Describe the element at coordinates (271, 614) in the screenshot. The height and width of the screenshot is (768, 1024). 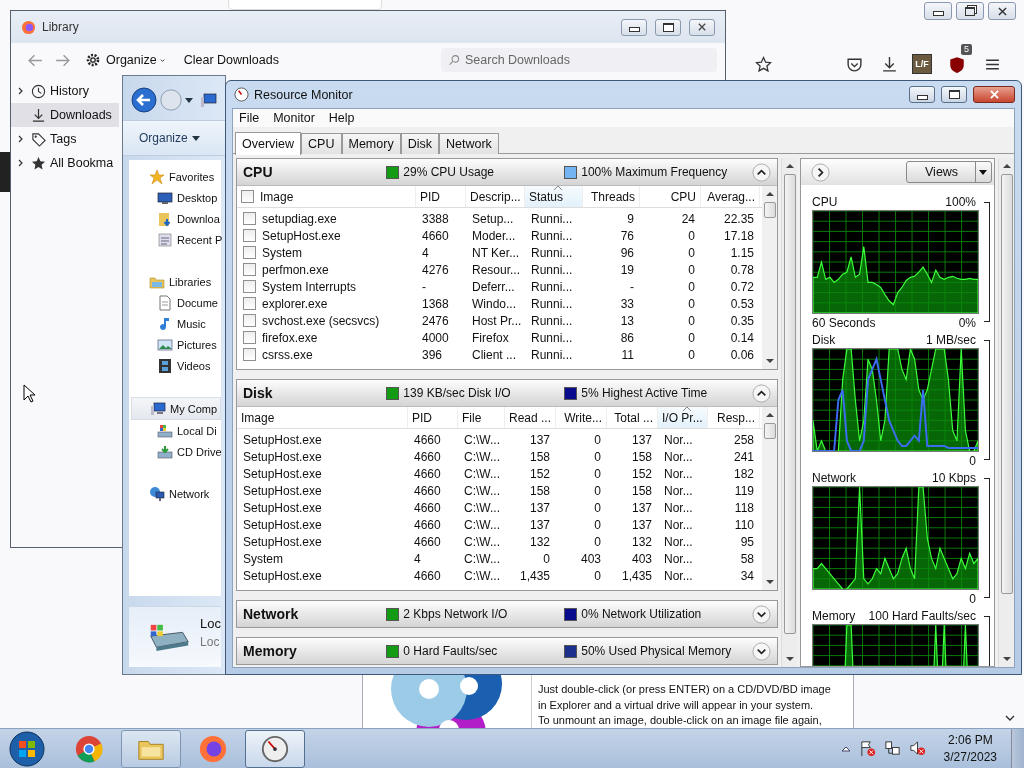
I see `section-title: Network` at that location.